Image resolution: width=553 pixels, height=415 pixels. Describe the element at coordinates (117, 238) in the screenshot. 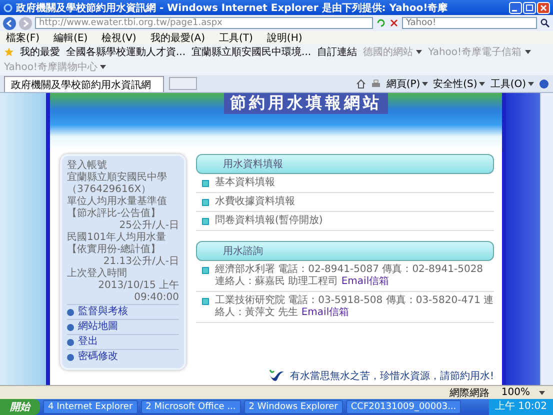

I see `account-info-text: 民國101年人均用水量` at that location.